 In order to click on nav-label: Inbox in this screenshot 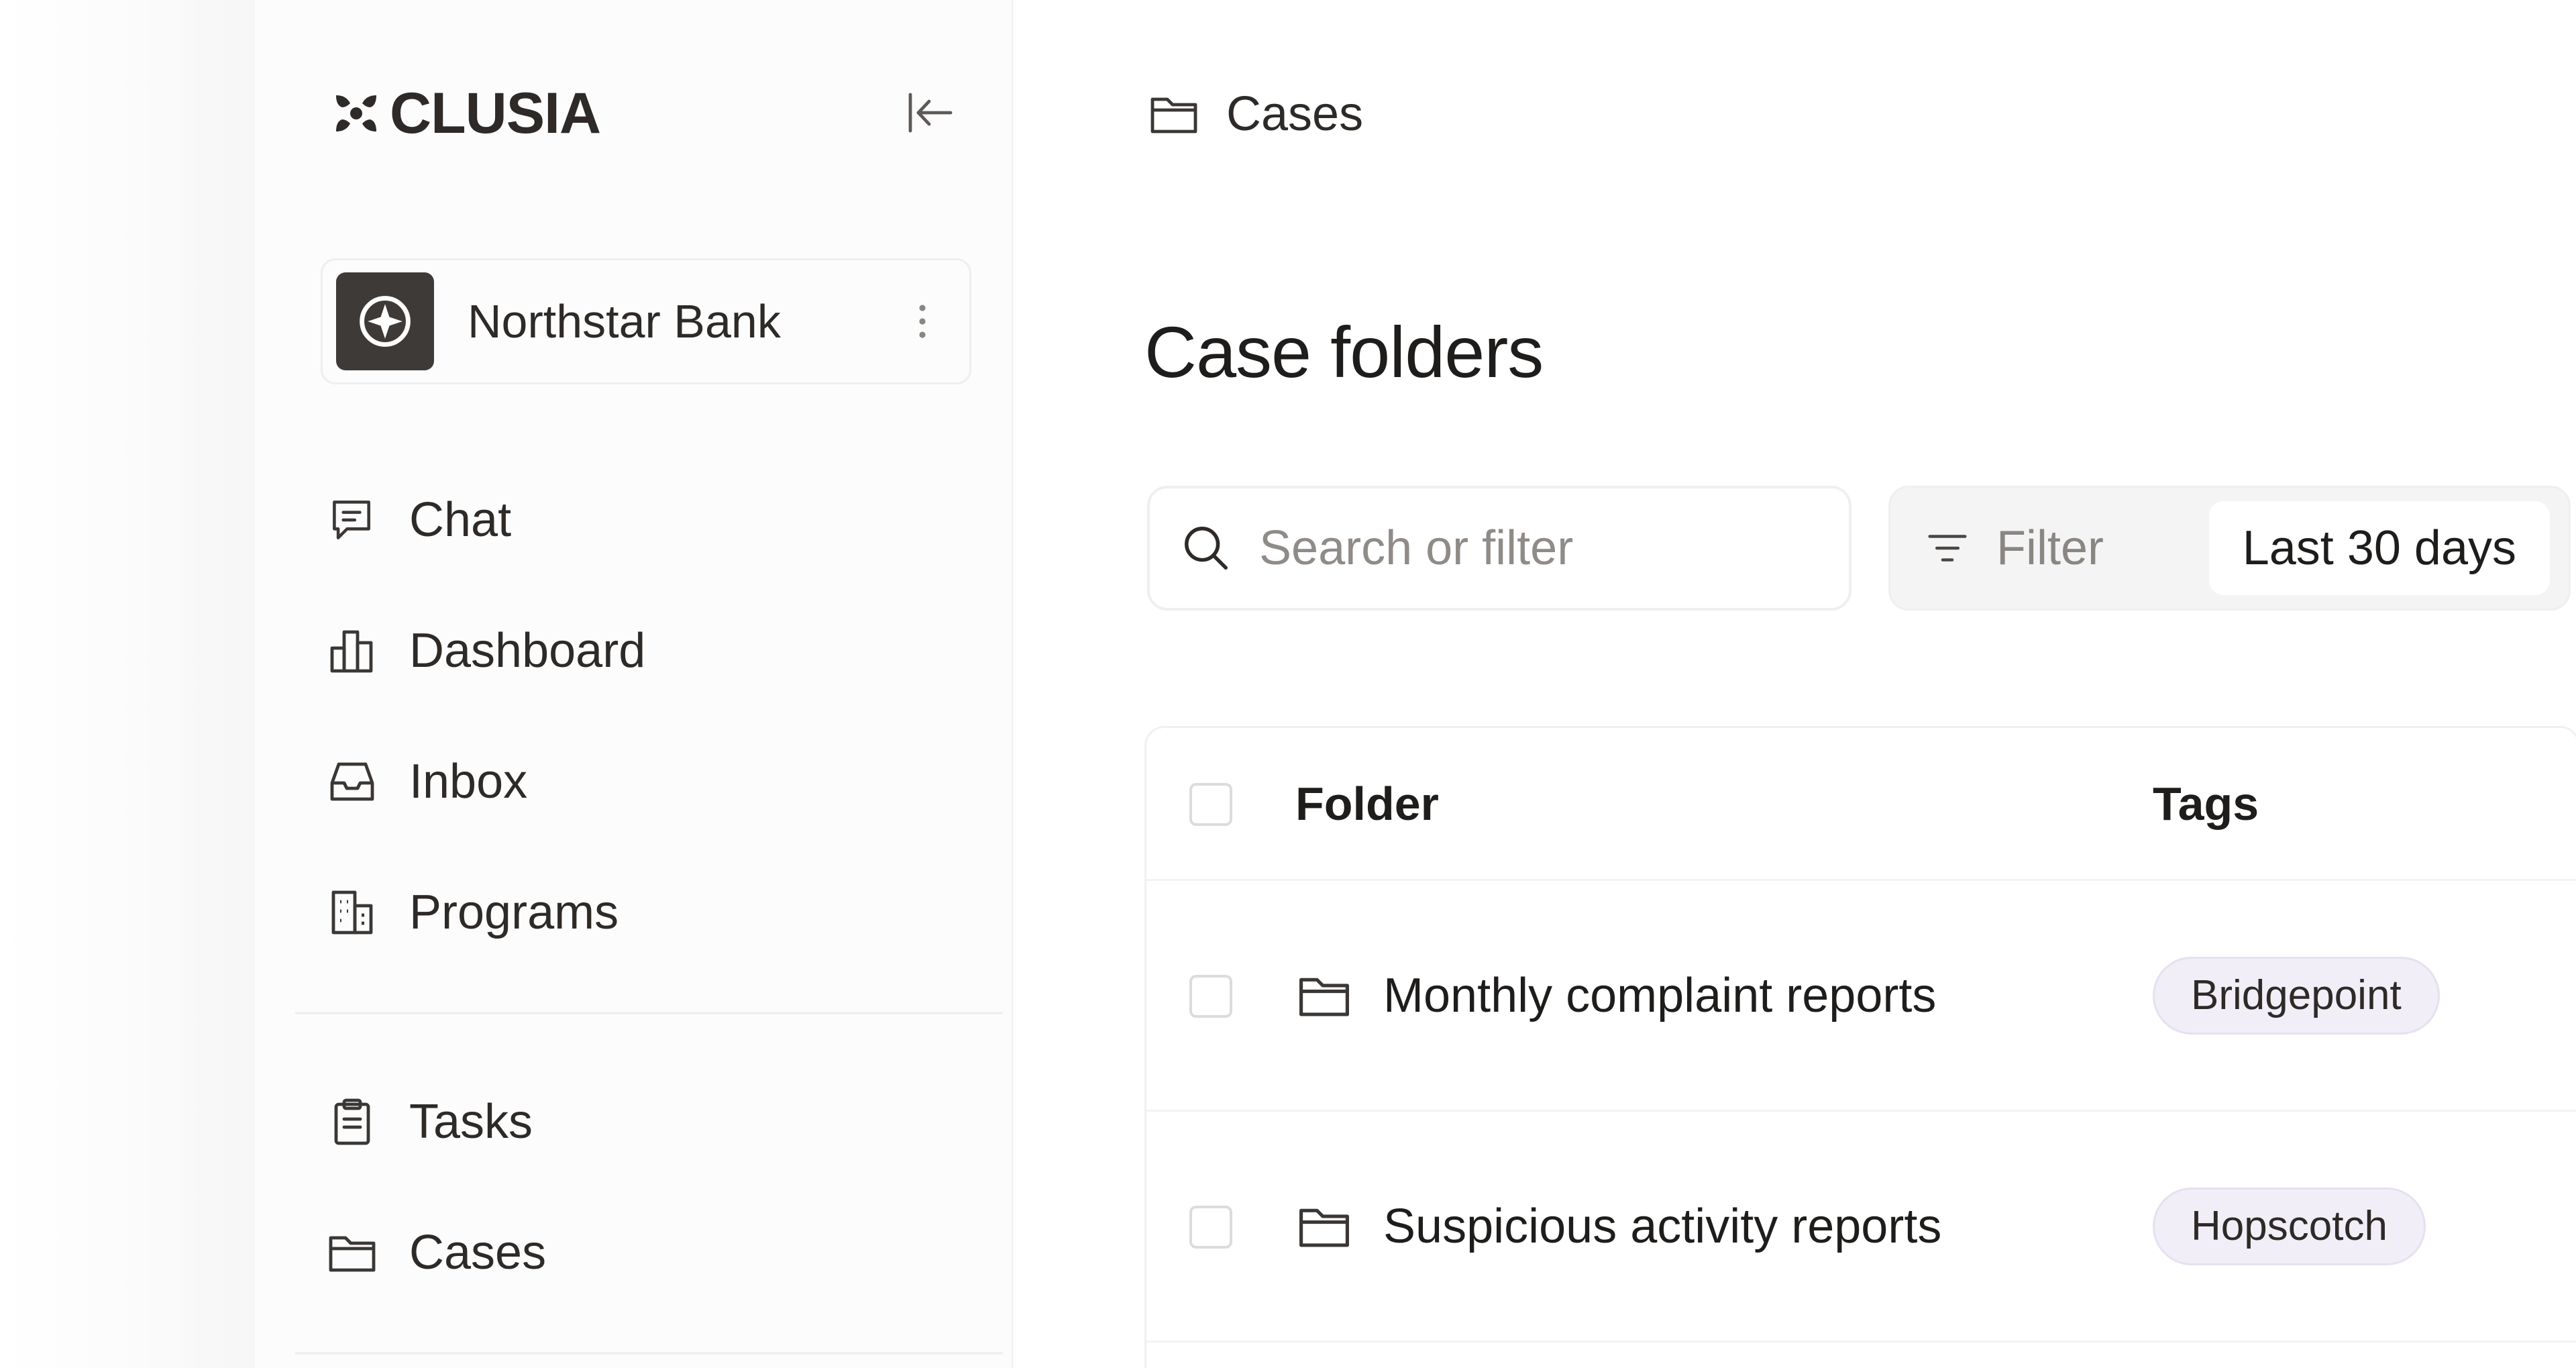, I will do `click(468, 781)`.